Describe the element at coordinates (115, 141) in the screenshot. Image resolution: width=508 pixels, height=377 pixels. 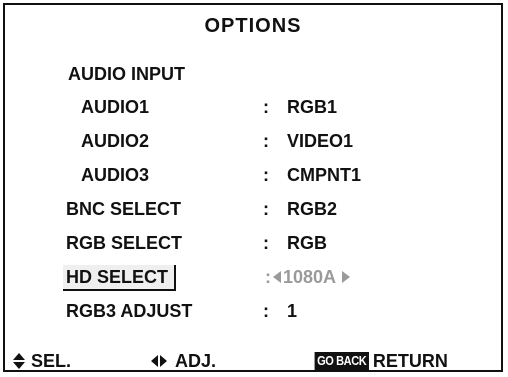
I see `audio2-label: AUDIO2` at that location.